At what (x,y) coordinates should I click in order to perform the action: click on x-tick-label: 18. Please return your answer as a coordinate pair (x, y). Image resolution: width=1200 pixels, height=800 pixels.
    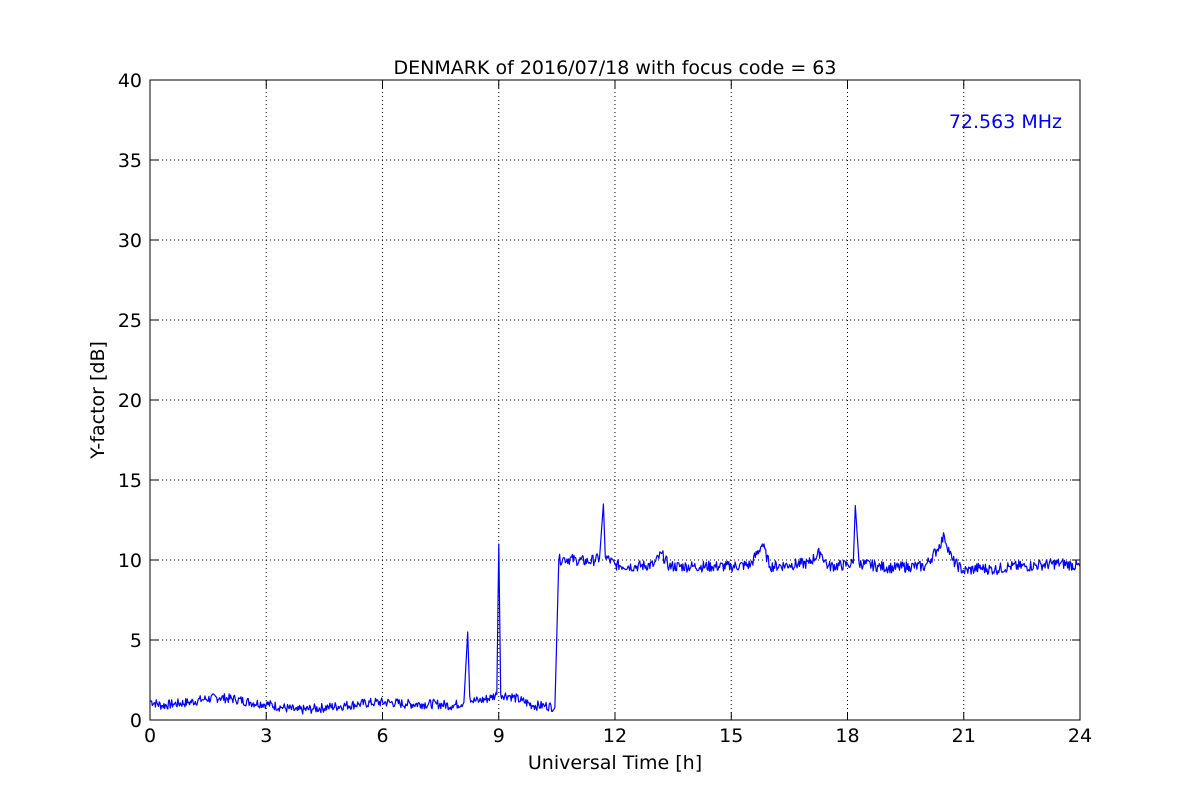
    Looking at the image, I should click on (847, 736).